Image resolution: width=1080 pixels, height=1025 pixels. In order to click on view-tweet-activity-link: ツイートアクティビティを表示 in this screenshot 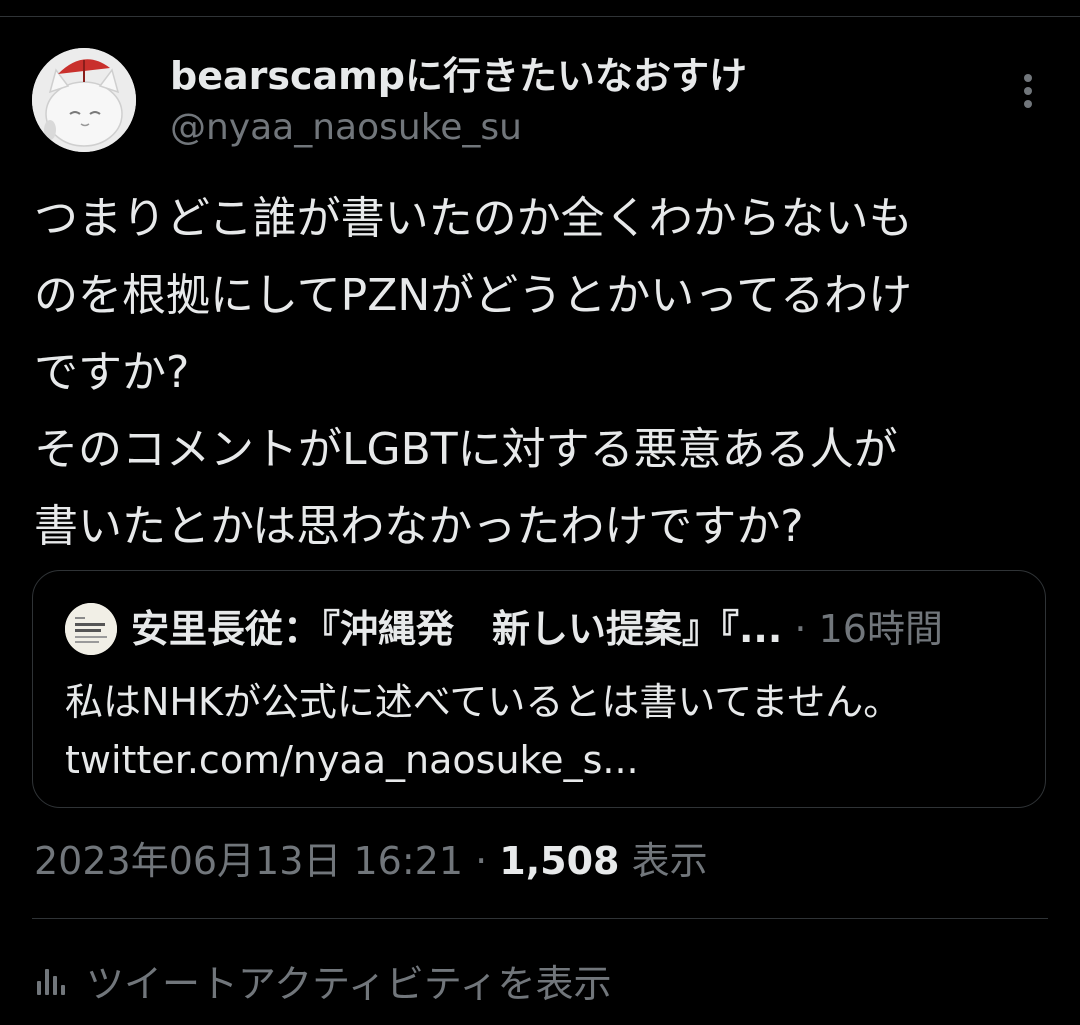, I will do `click(323, 980)`.